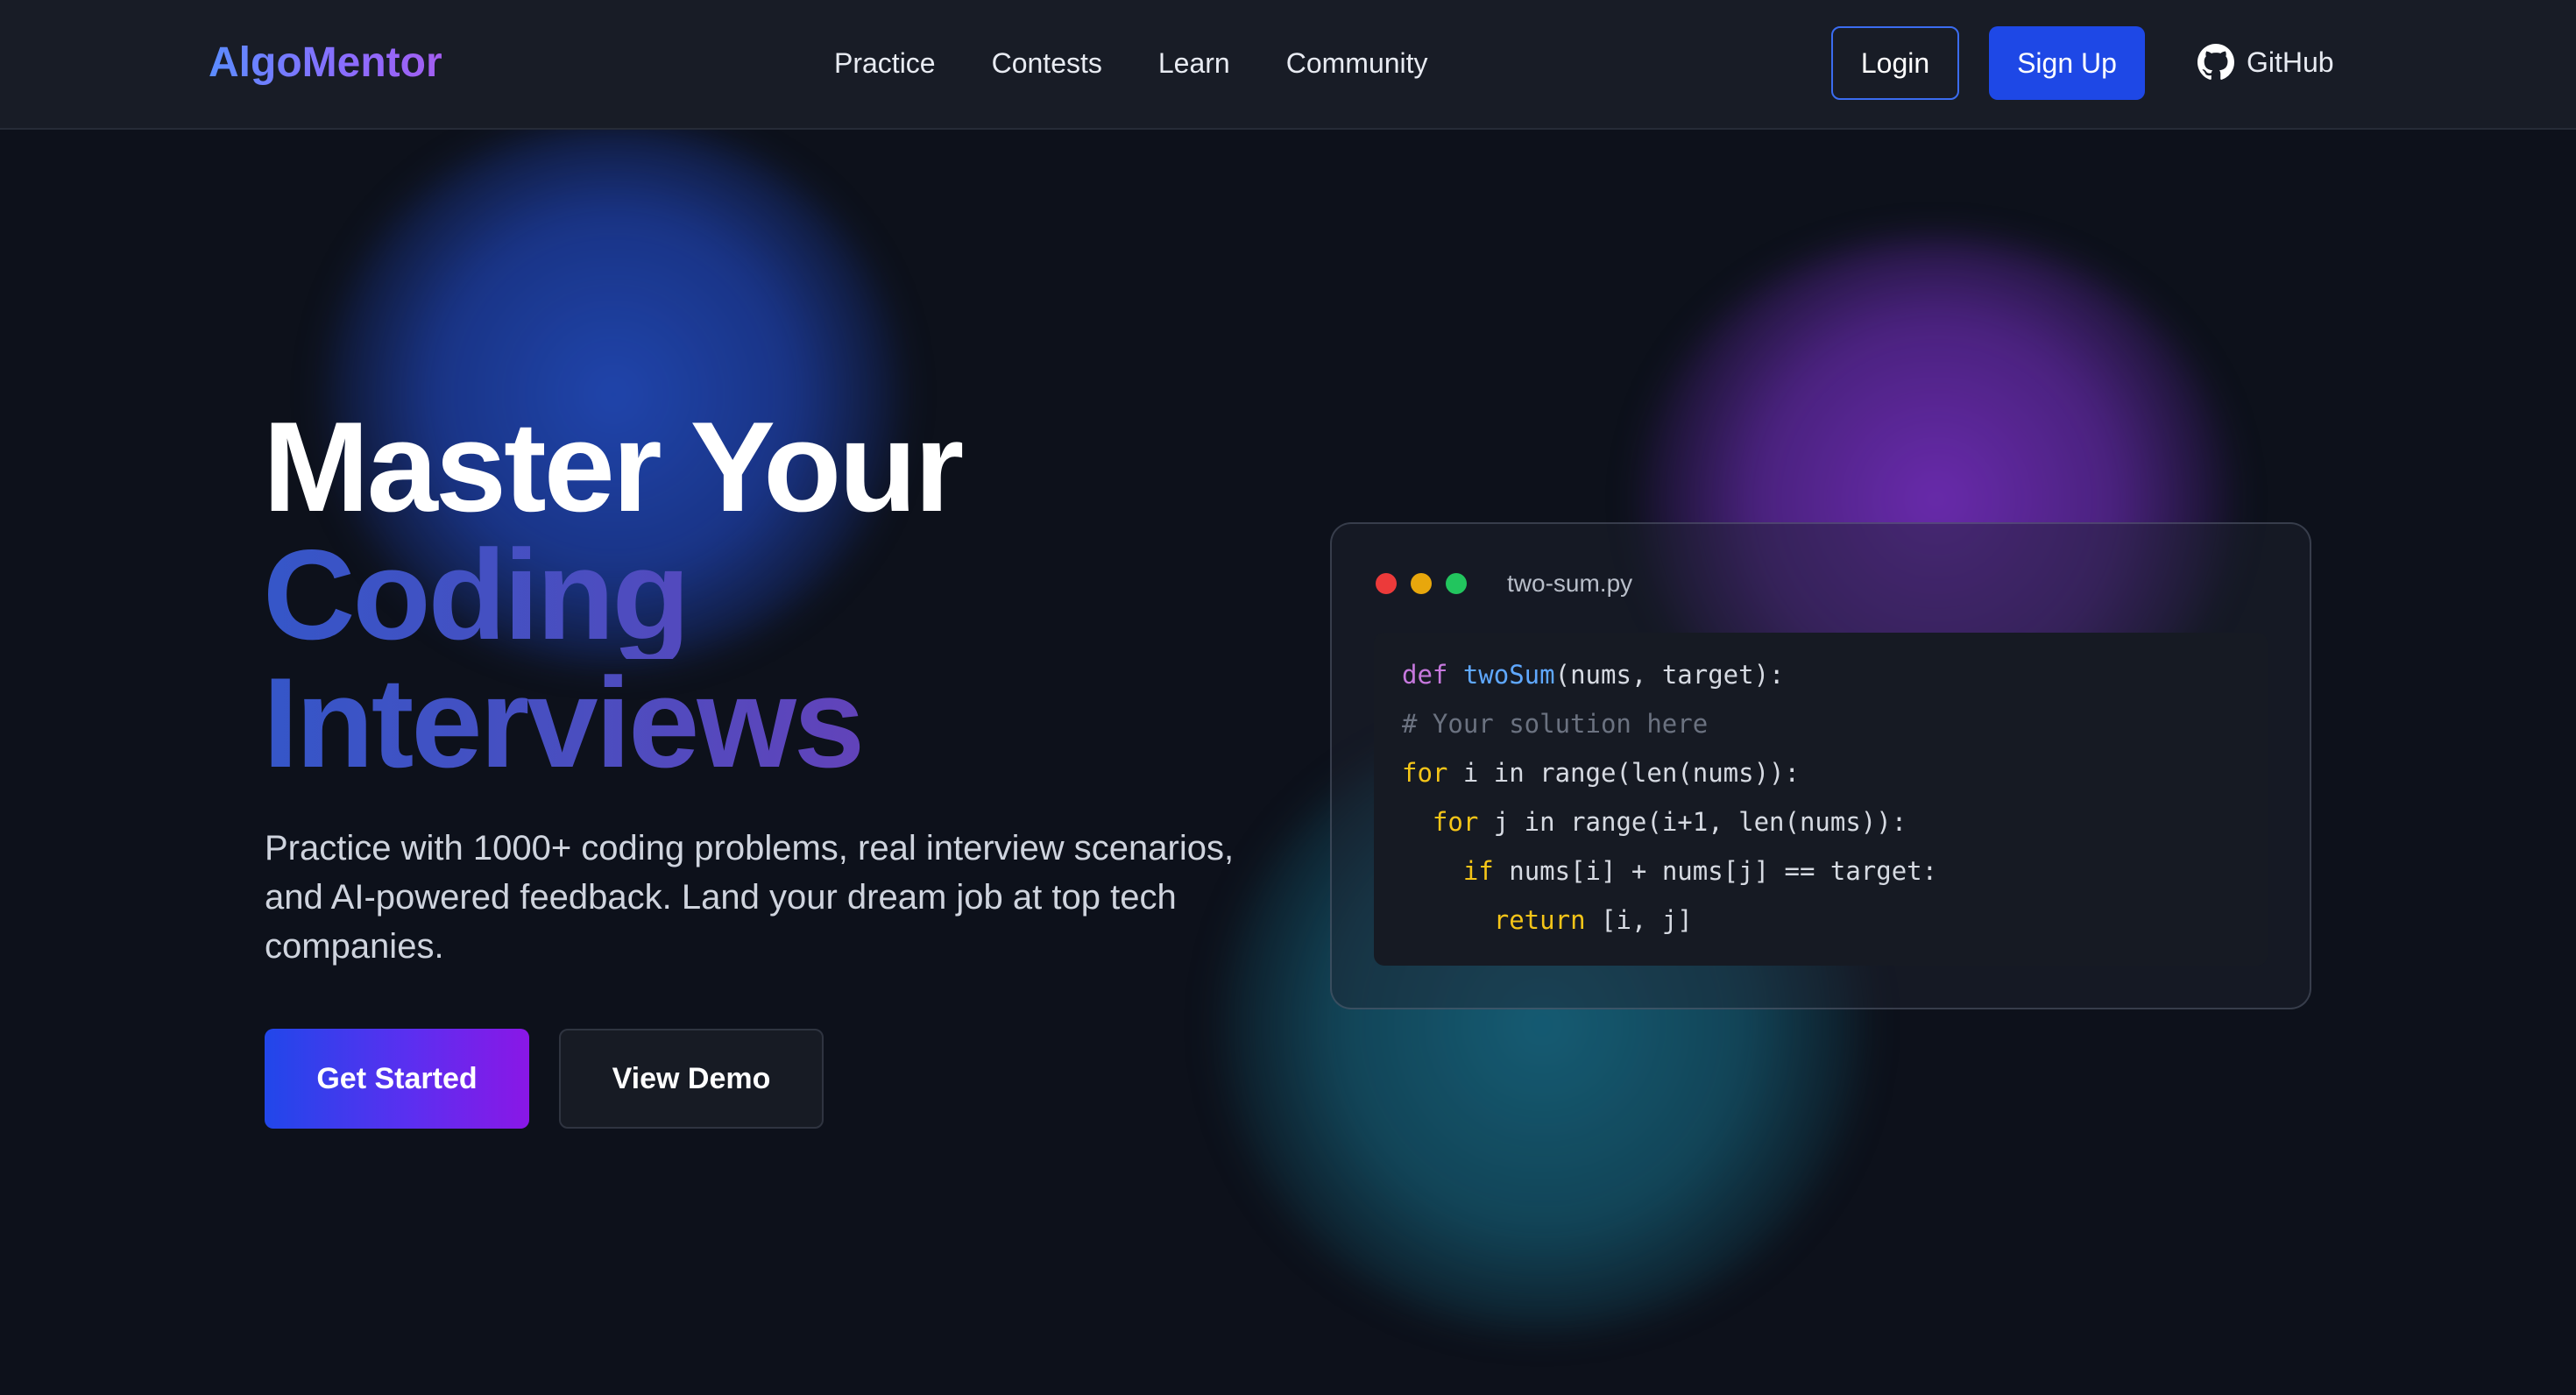 Image resolution: width=2576 pixels, height=1395 pixels. I want to click on hero-title-line-3: Interviews, so click(612, 723).